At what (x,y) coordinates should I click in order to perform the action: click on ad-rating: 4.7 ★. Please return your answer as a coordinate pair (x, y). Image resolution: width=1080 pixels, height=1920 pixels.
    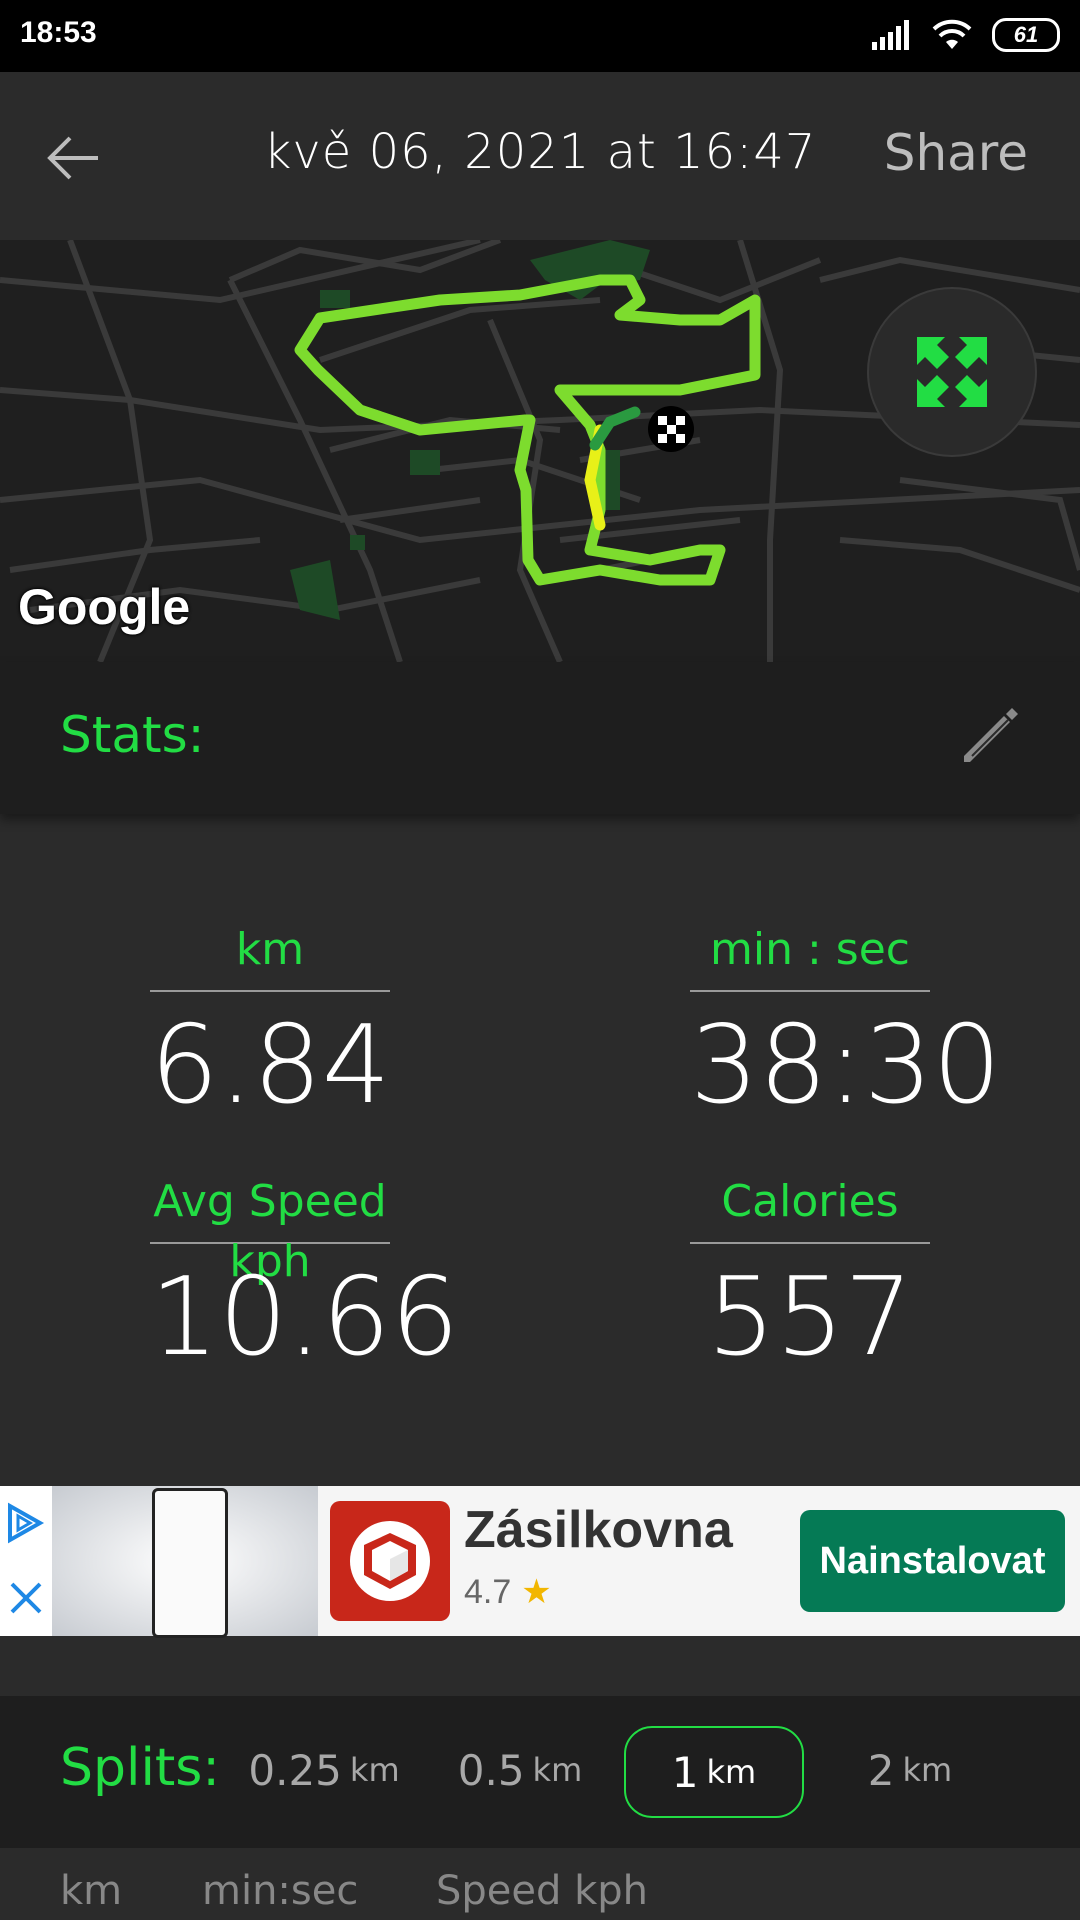
    Looking at the image, I should click on (508, 1592).